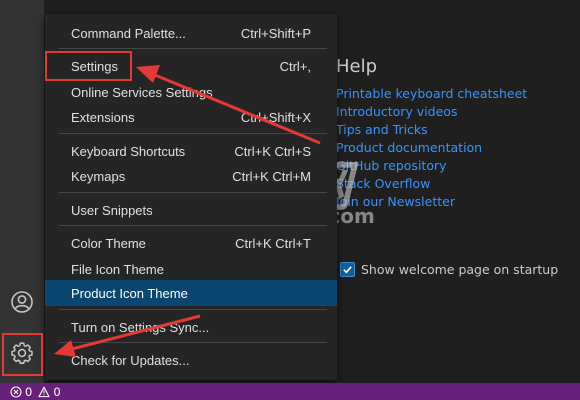  What do you see at coordinates (22, 354) in the screenshot?
I see `gear-highlight-box` at bounding box center [22, 354].